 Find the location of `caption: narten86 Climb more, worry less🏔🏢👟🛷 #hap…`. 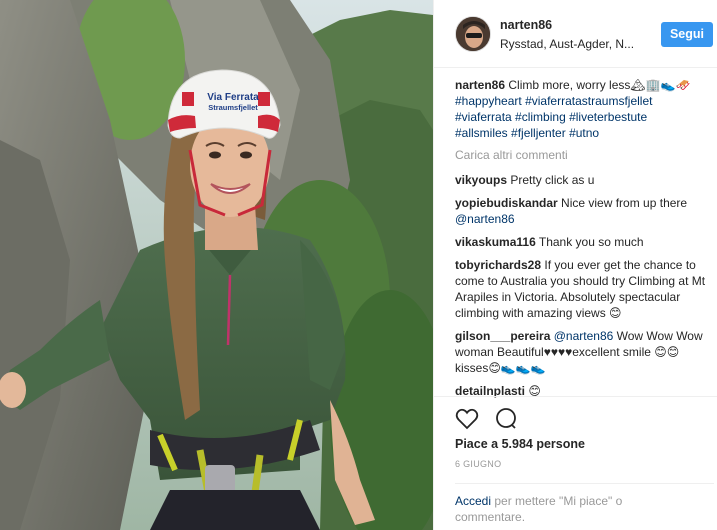

caption: narten86 Climb more, worry less🏔🏢👟🛷 #hap… is located at coordinates (584, 109).